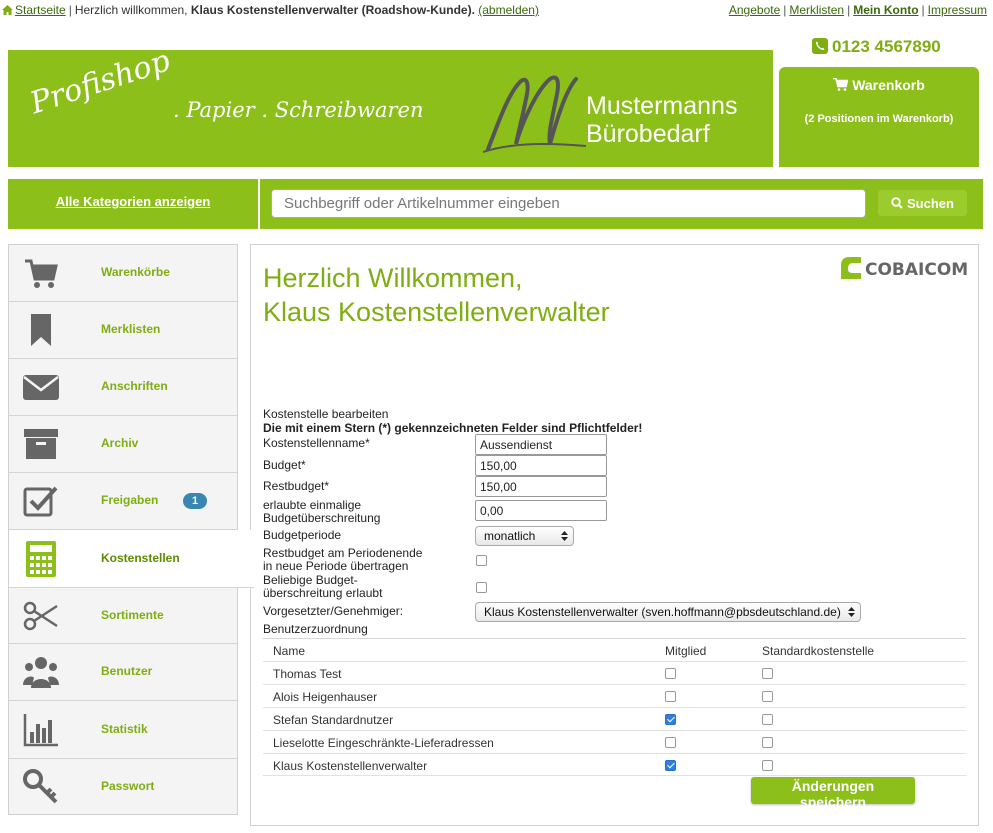 The width and height of the screenshot is (993, 833). I want to click on header-default-cost-center: Standardkostenstelle, so click(818, 651).